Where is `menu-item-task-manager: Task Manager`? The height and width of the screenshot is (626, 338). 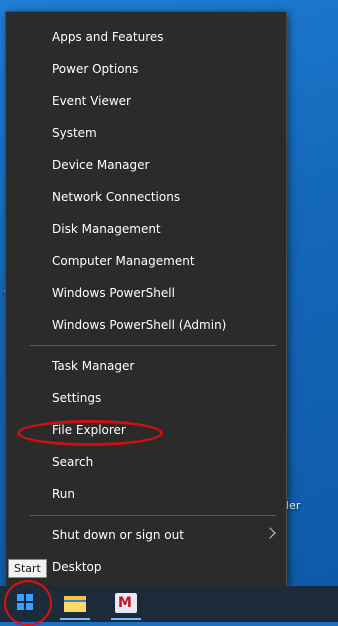 menu-item-task-manager: Task Manager is located at coordinates (146, 366).